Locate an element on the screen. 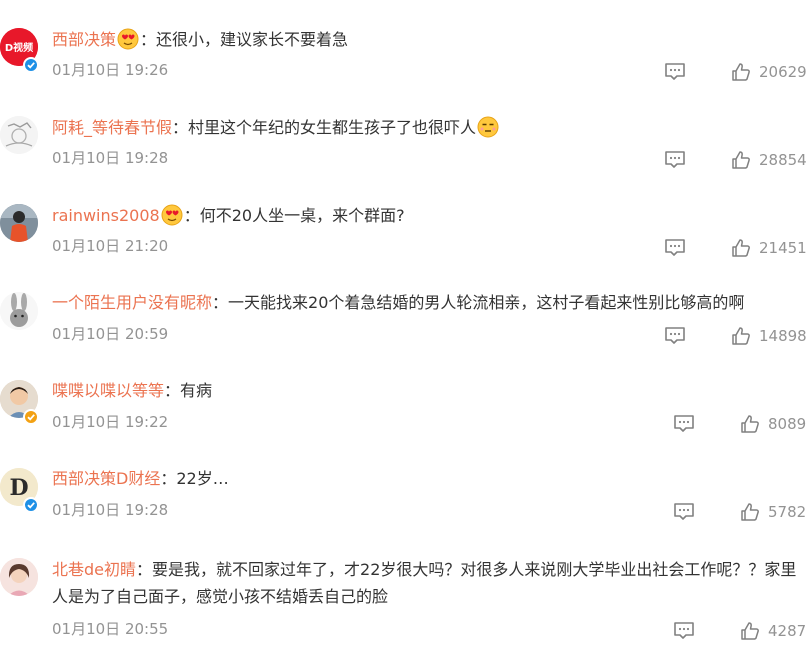 This screenshot has height=661, width=808. like-button: 28854 is located at coordinates (769, 160).